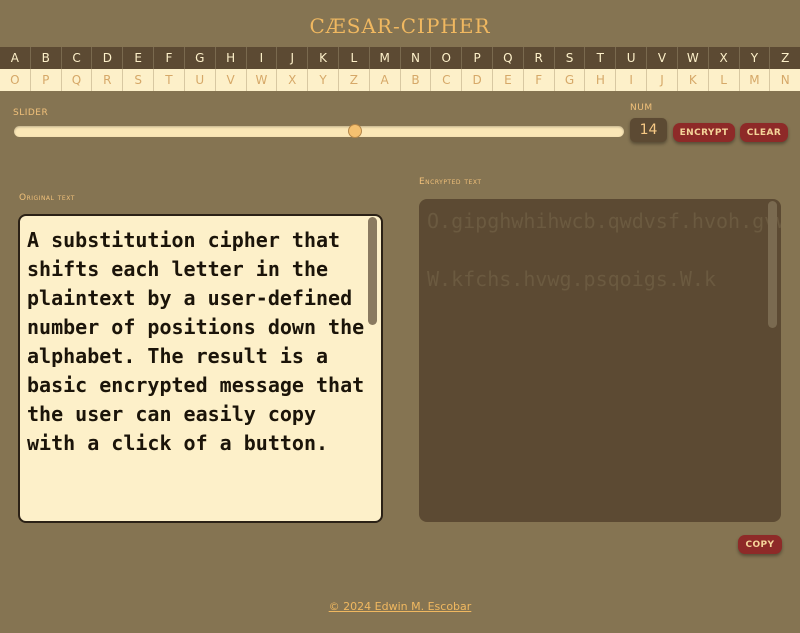  What do you see at coordinates (323, 58) in the screenshot?
I see `plain-letter-cell: K` at bounding box center [323, 58].